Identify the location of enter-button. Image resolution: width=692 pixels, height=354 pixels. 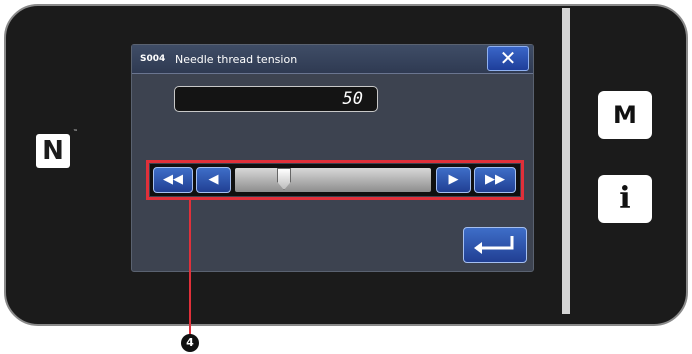
(495, 245).